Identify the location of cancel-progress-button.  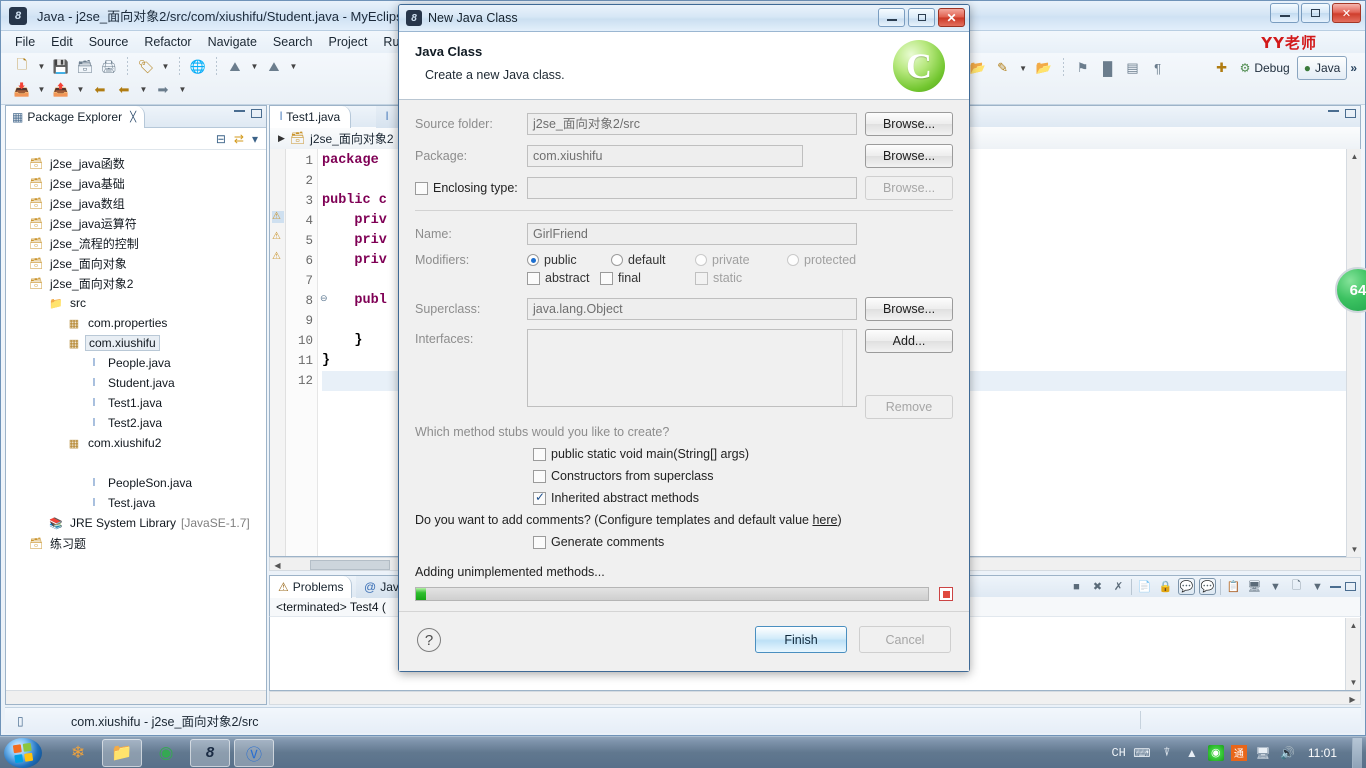
(946, 594).